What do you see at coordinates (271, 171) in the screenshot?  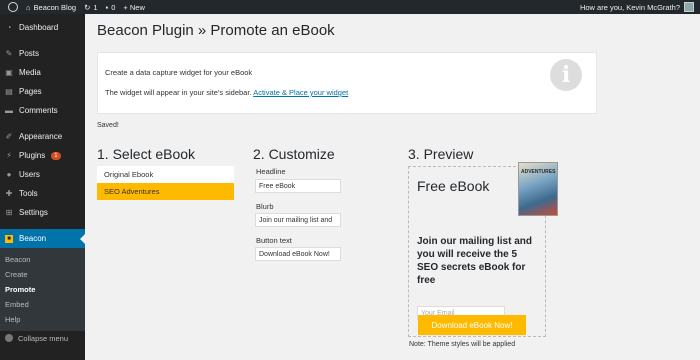 I see `headline-label: Headline` at bounding box center [271, 171].